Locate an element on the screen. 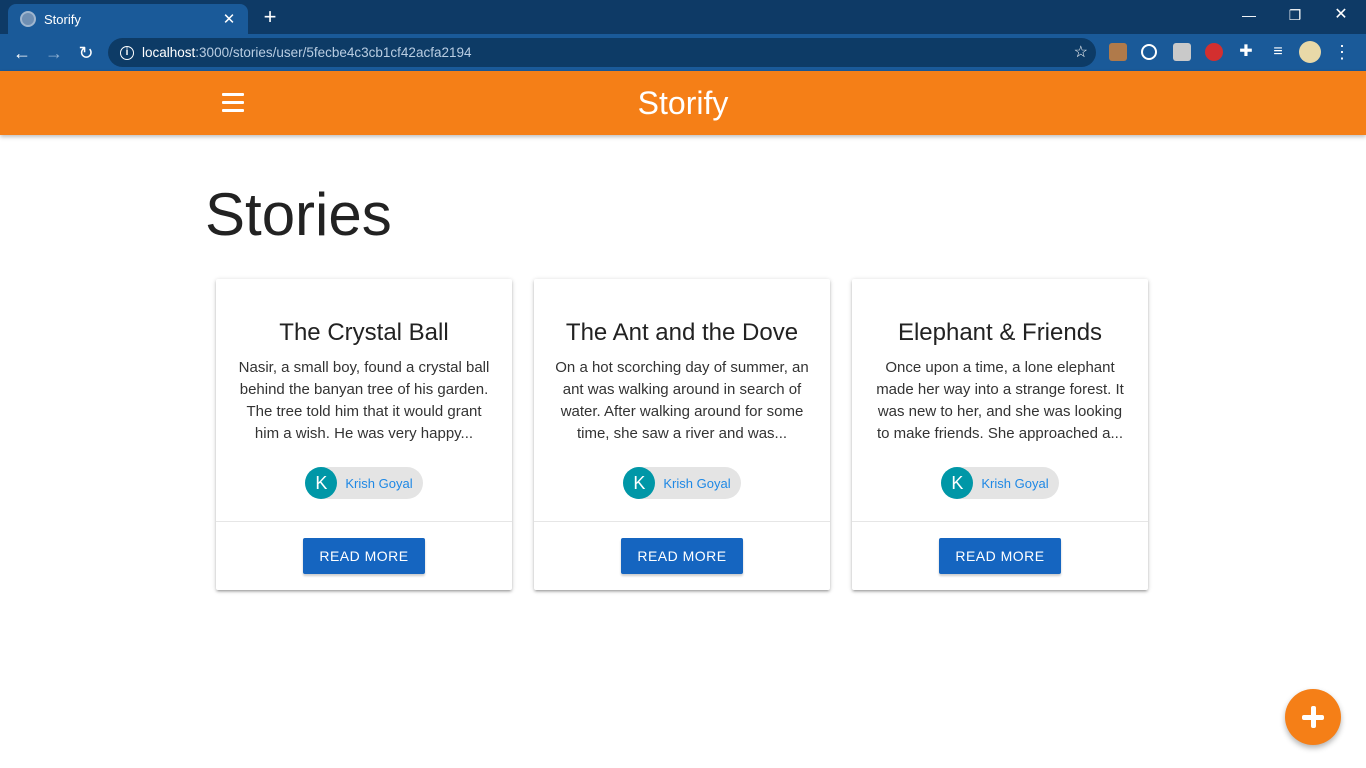  info-icon: i is located at coordinates (127, 52).